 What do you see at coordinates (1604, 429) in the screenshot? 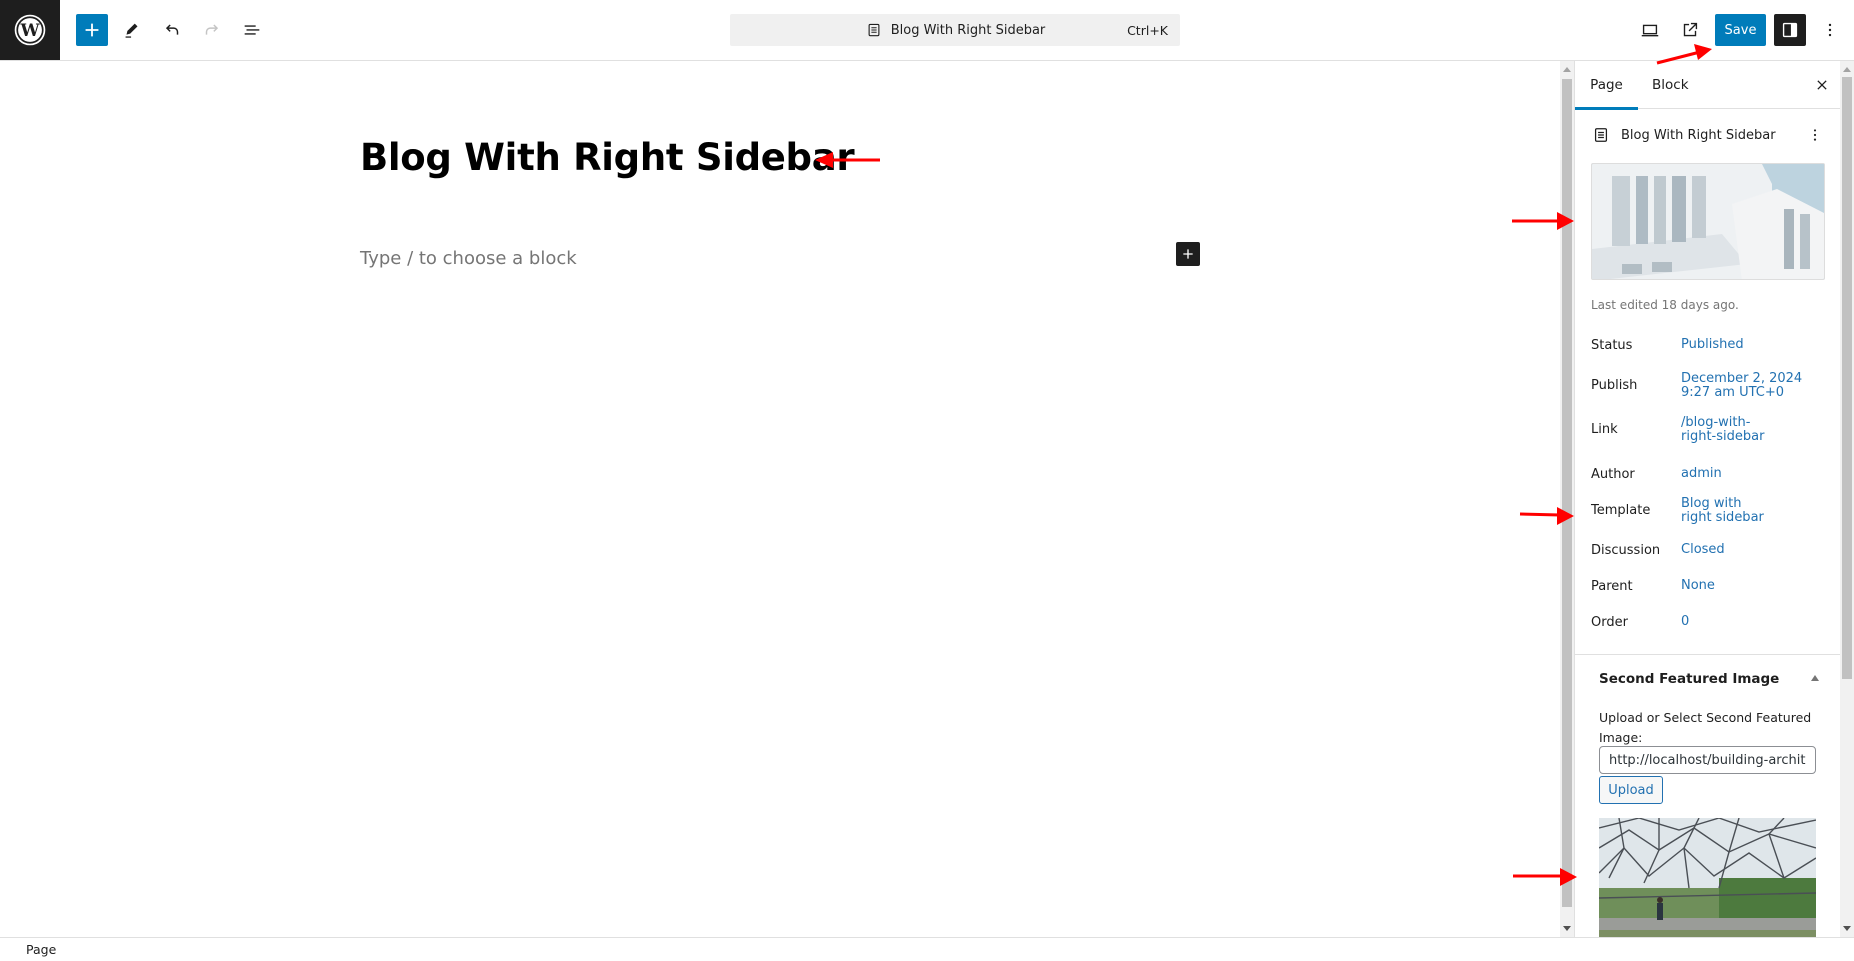
I see `meta-label: Link` at bounding box center [1604, 429].